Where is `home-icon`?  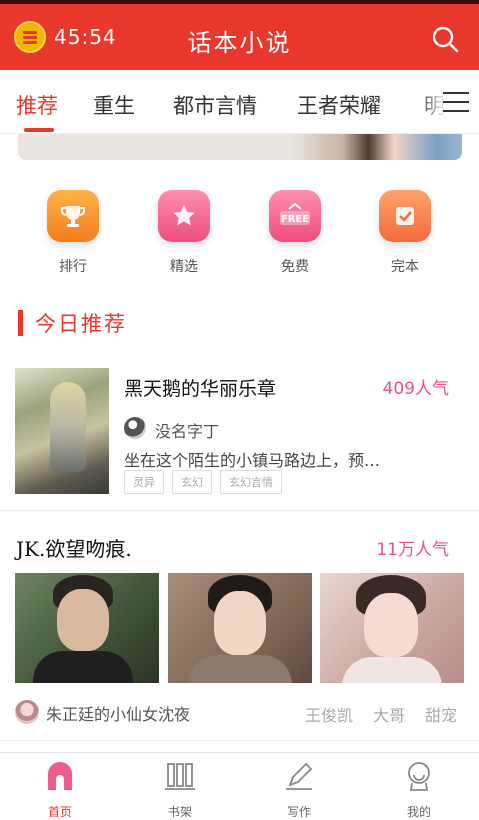 home-icon is located at coordinates (60, 776).